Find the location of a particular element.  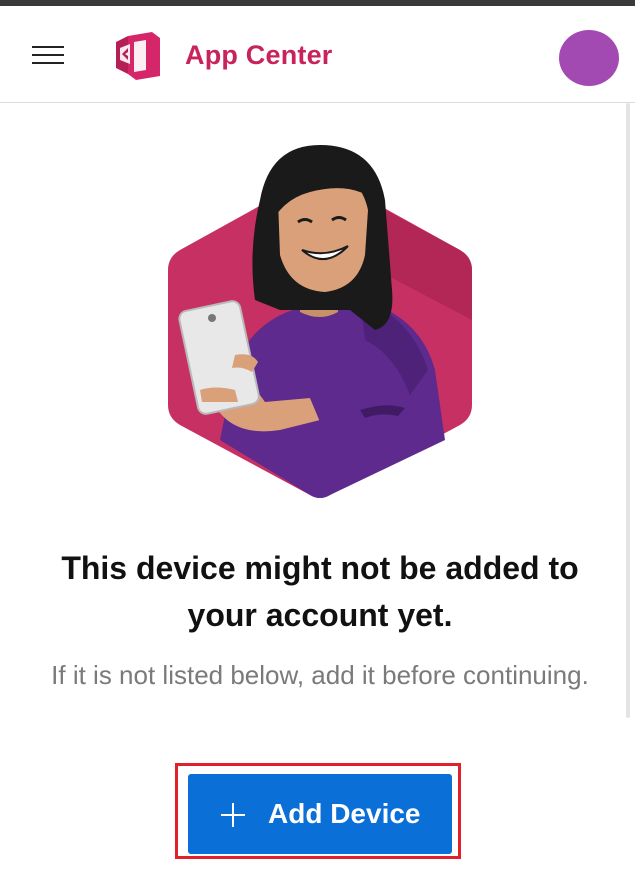

app-header: App Center is located at coordinates (317, 54).